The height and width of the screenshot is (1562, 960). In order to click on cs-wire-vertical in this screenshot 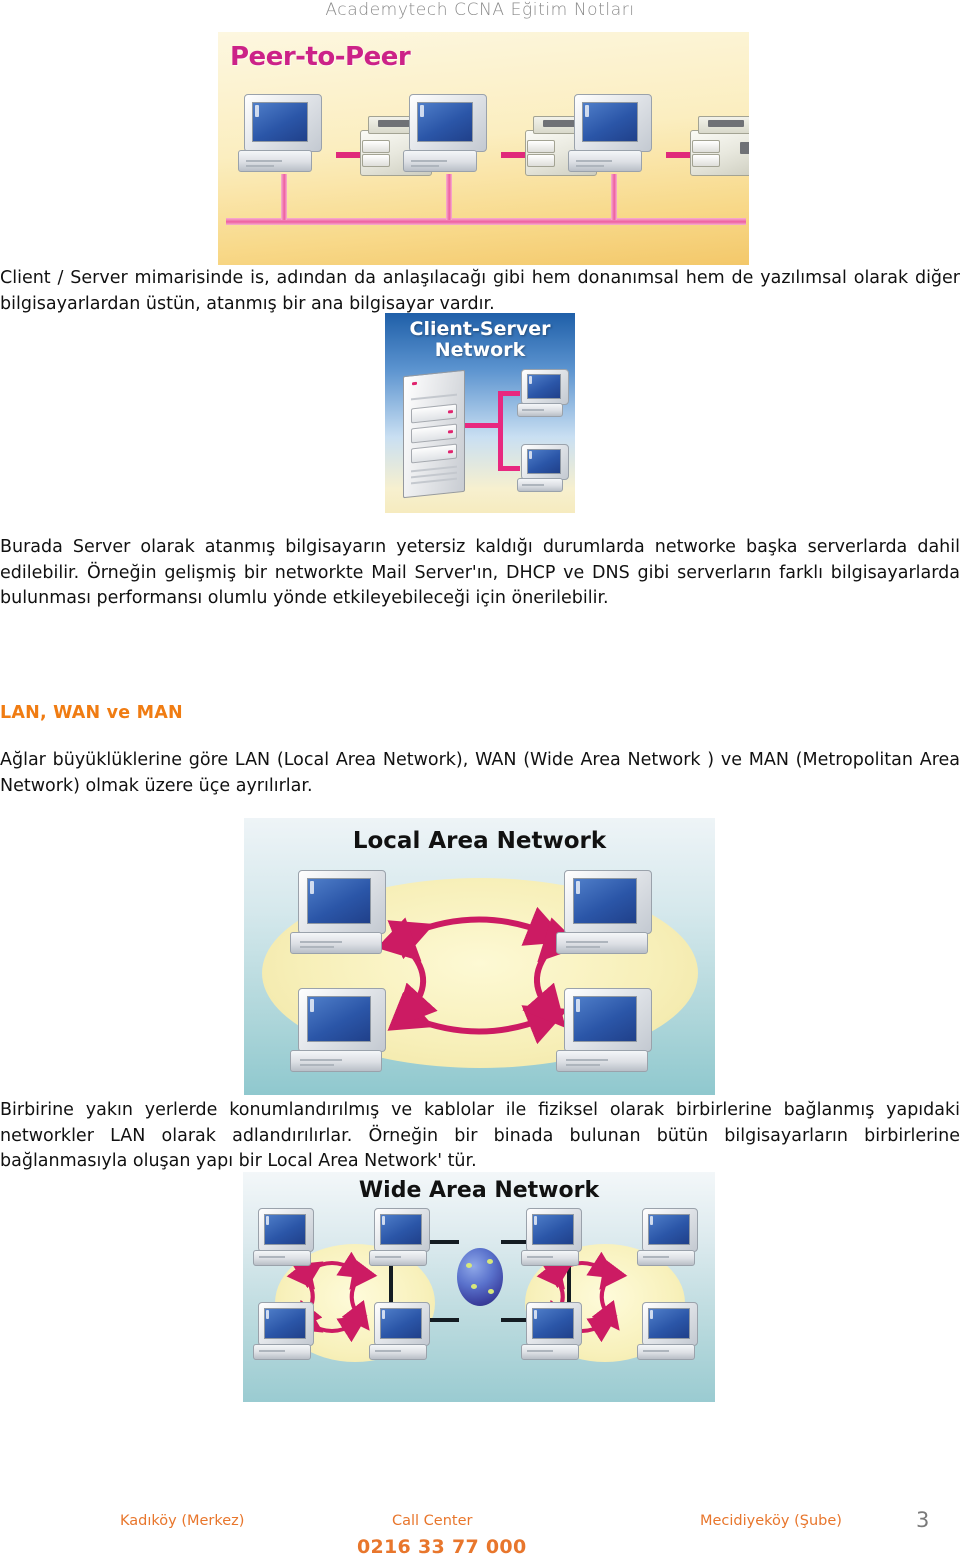, I will do `click(500, 431)`.